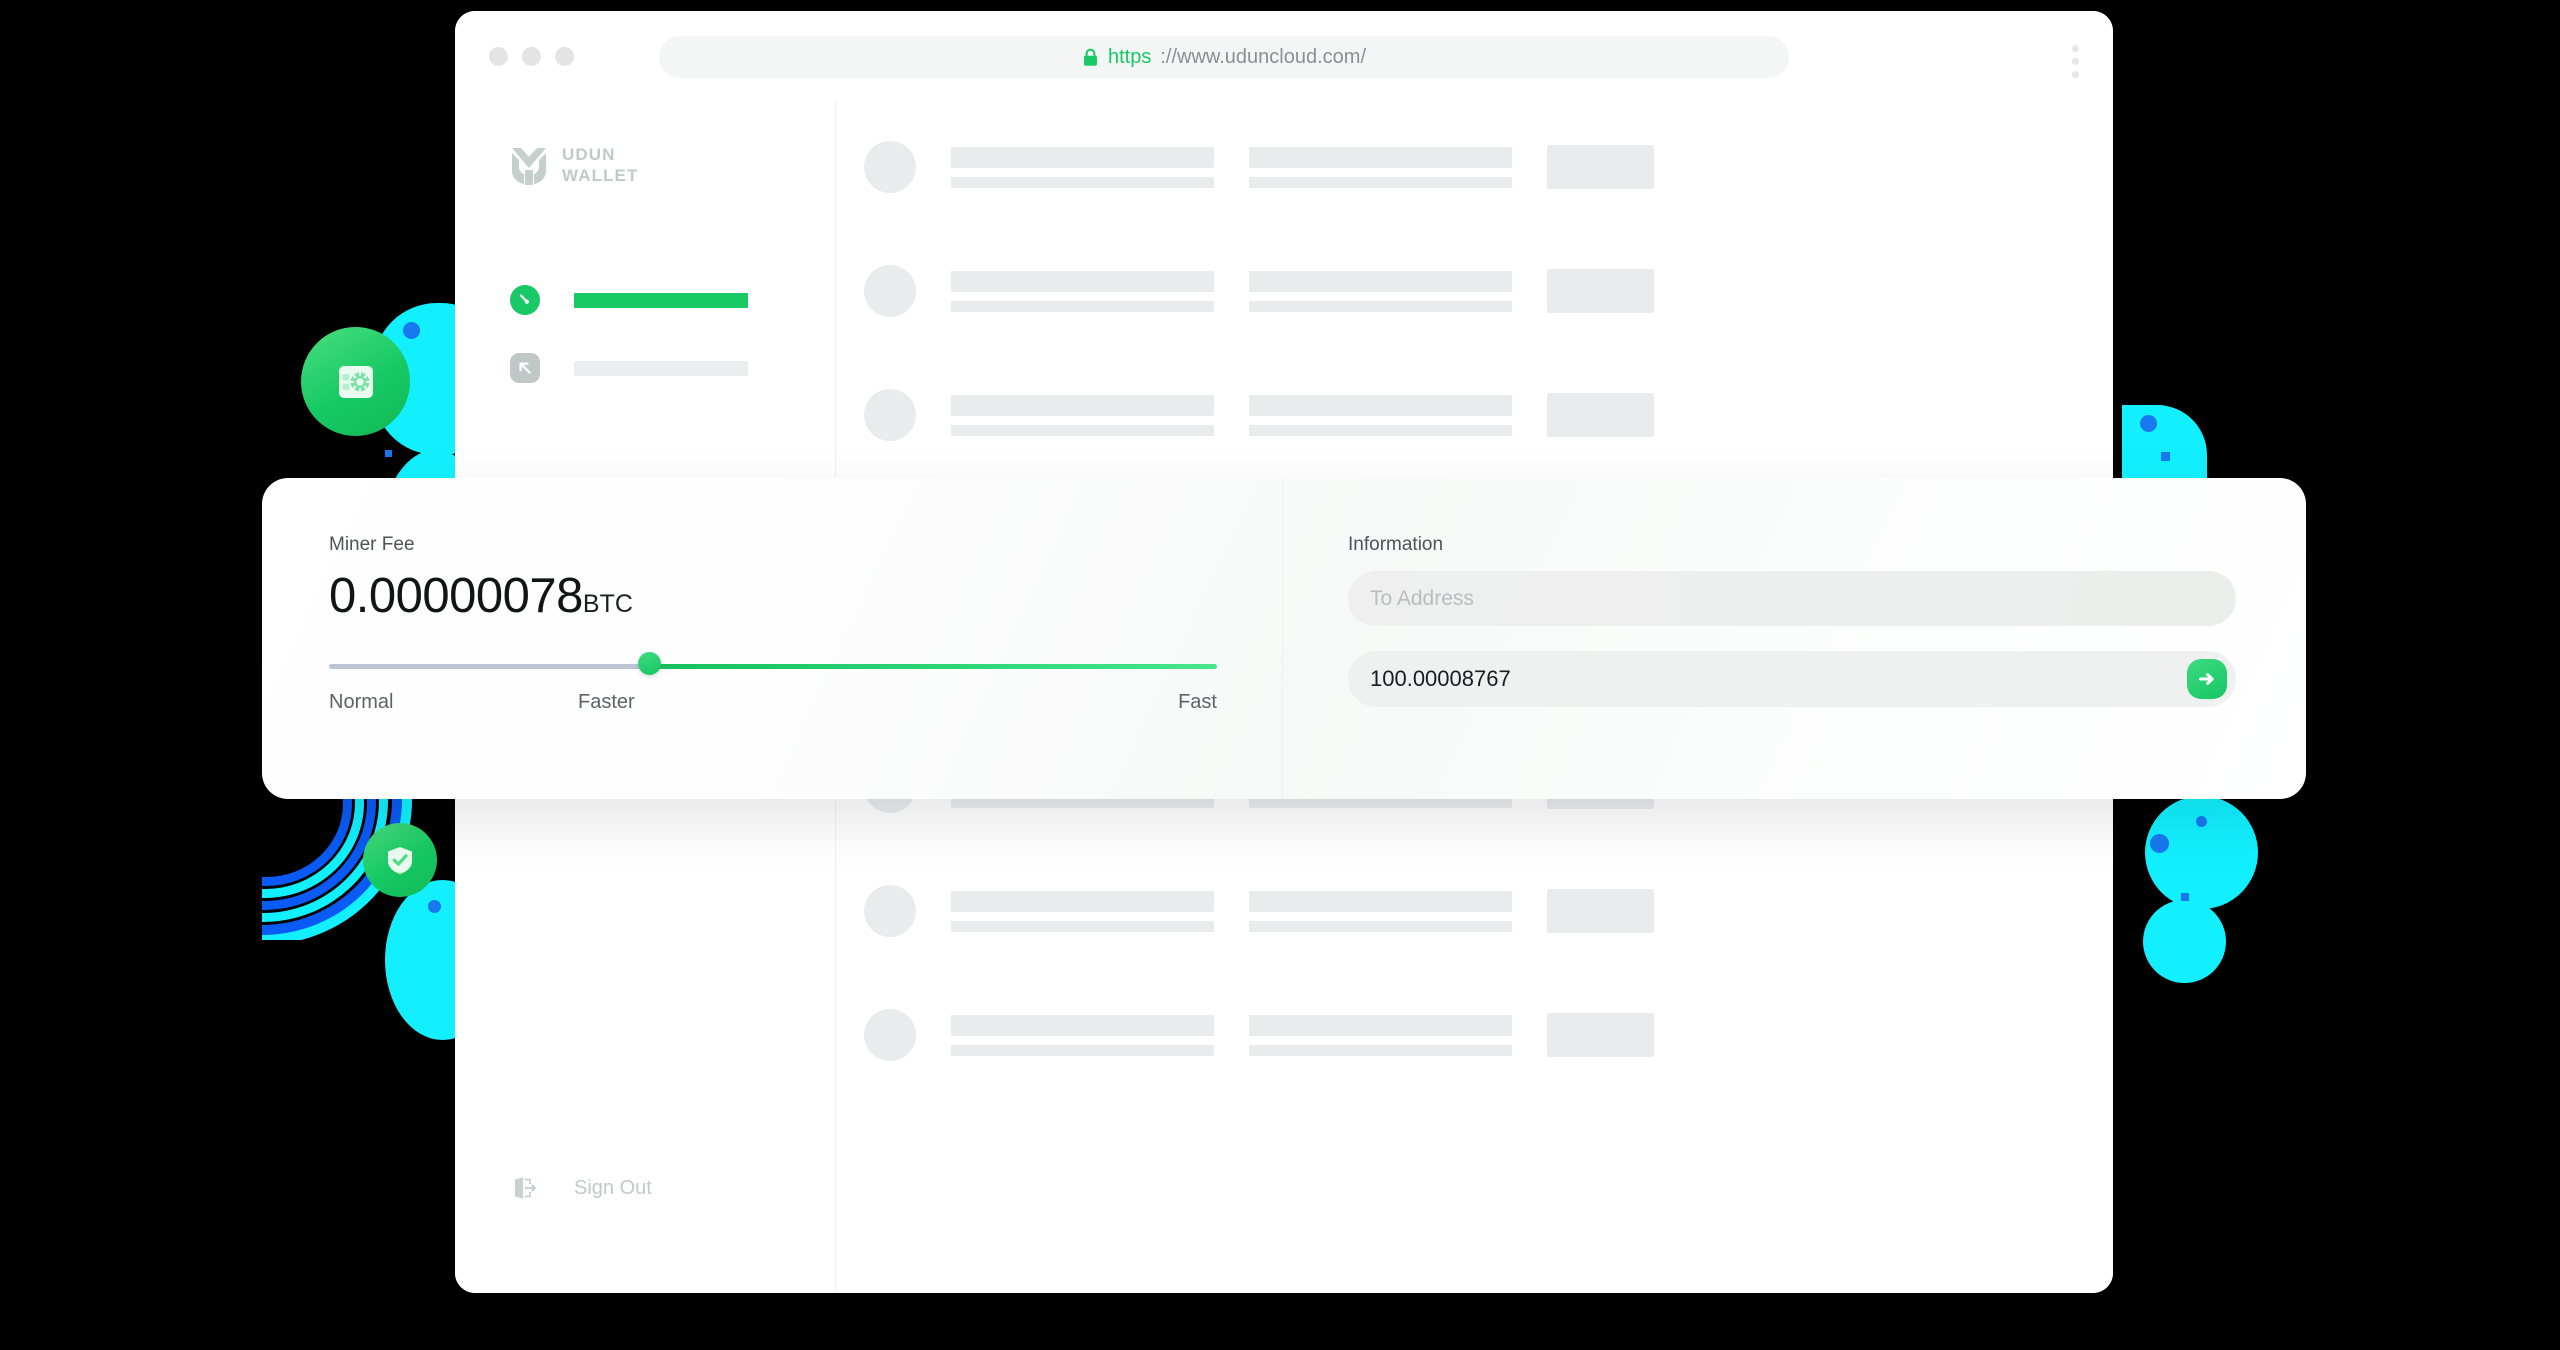  Describe the element at coordinates (1224, 57) in the screenshot. I see `url-bar: https://www.uduncloud.com/` at that location.